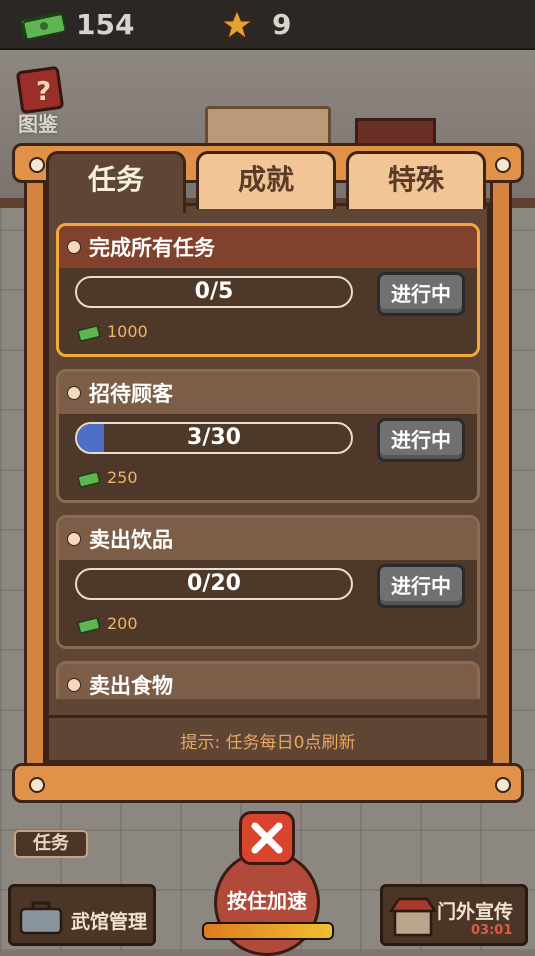 The image size is (535, 956). What do you see at coordinates (282, 24) in the screenshot?
I see `star-count: 9` at bounding box center [282, 24].